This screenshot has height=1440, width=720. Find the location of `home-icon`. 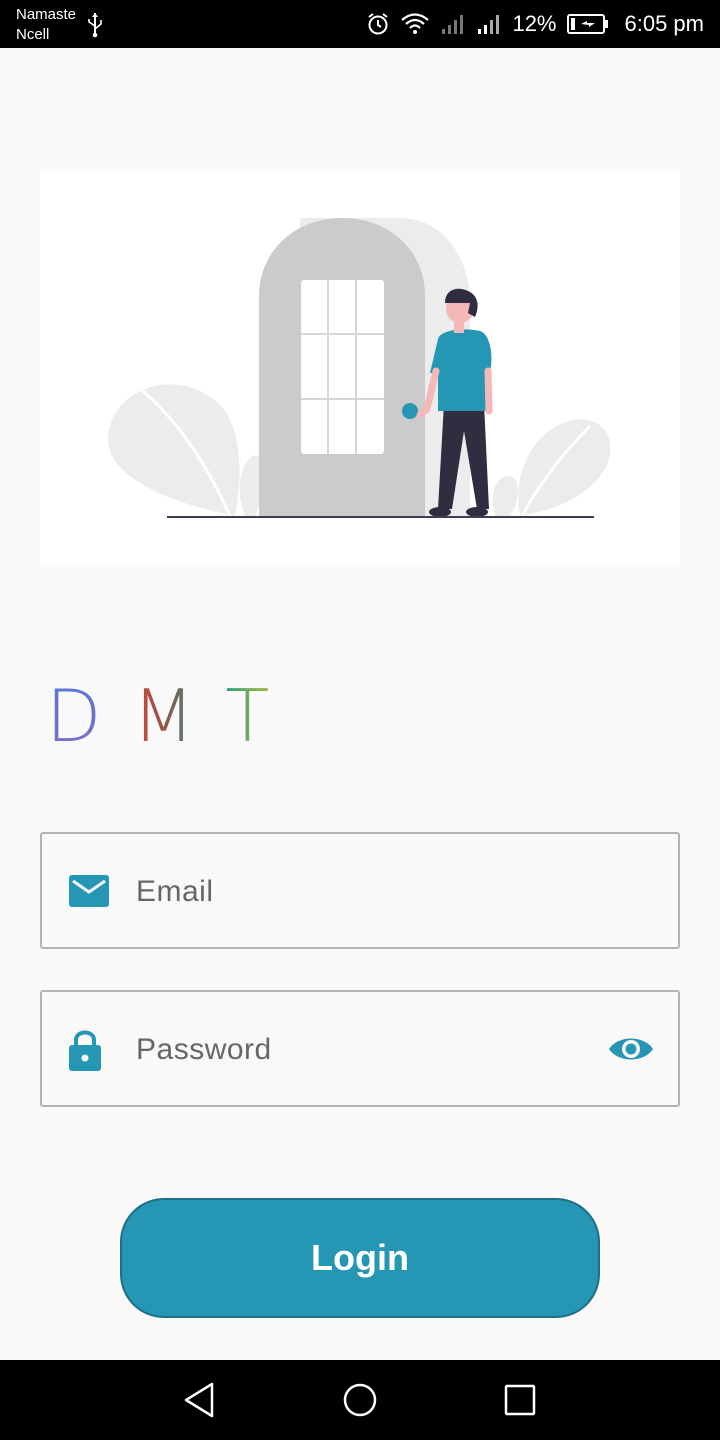

home-icon is located at coordinates (360, 1400).